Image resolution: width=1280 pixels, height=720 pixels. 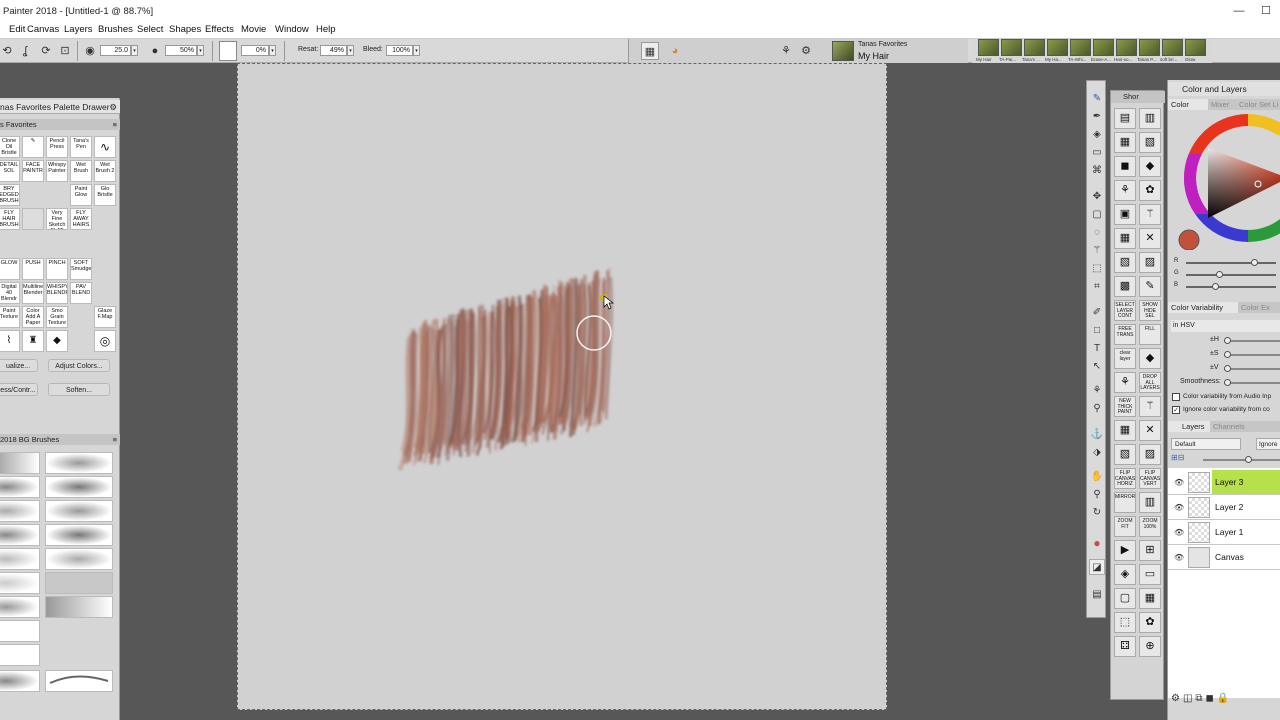 I want to click on paint-bucket-icon: ◈, so click(x=1097, y=135).